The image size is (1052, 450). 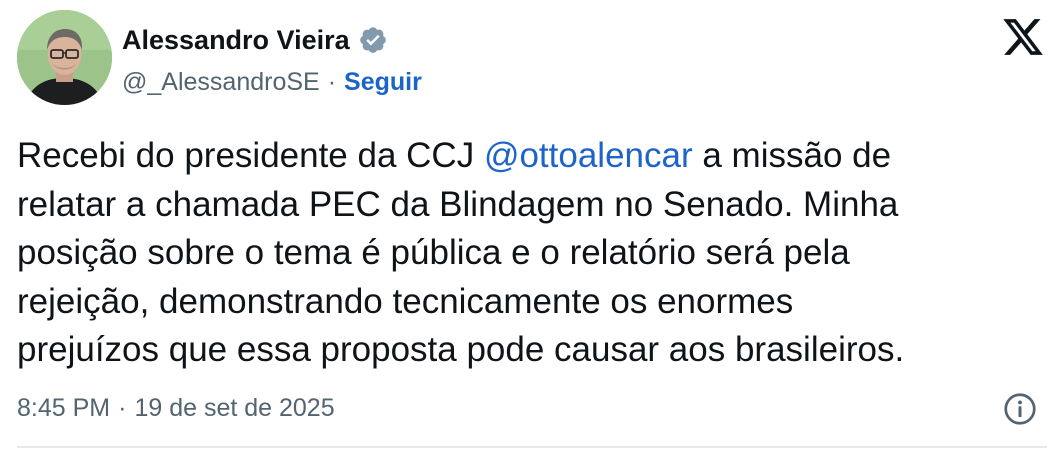 I want to click on tweet-text-segment: Recebi do presidente da CCJ, so click(x=250, y=155).